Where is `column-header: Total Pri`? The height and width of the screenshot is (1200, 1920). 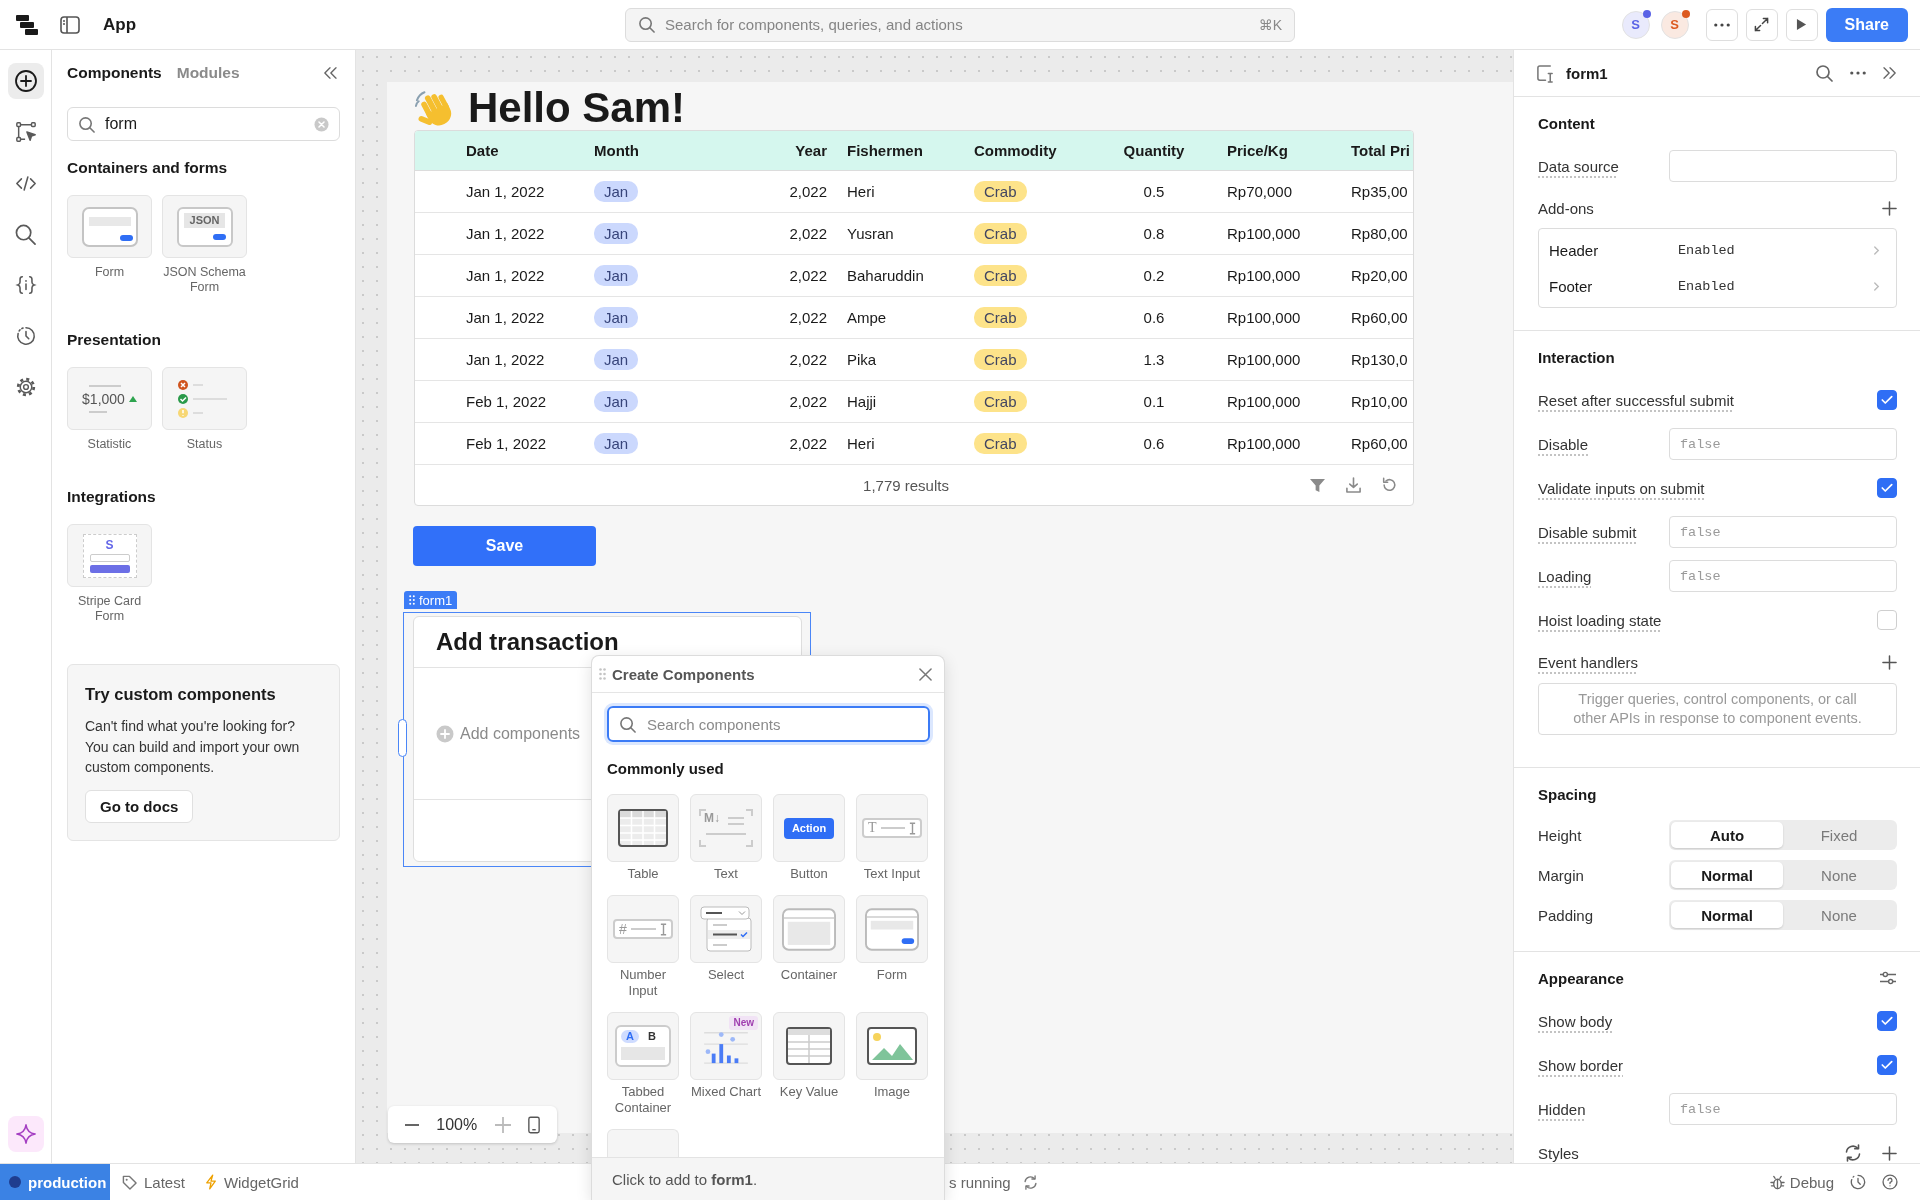 column-header: Total Pri is located at coordinates (1379, 150).